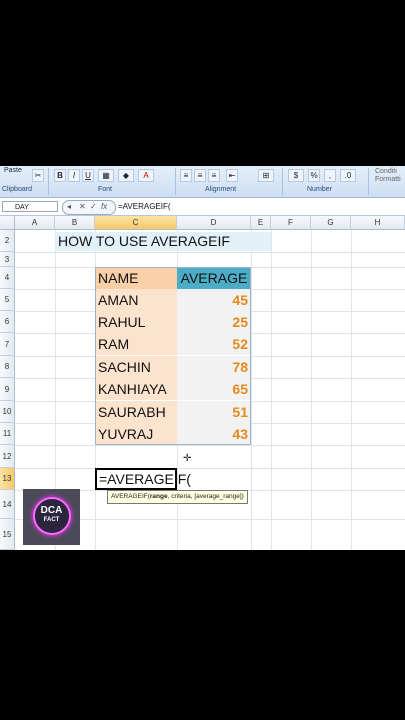 This screenshot has width=405, height=720. Describe the element at coordinates (136, 300) in the screenshot. I see `name-cell: AMAN` at that location.